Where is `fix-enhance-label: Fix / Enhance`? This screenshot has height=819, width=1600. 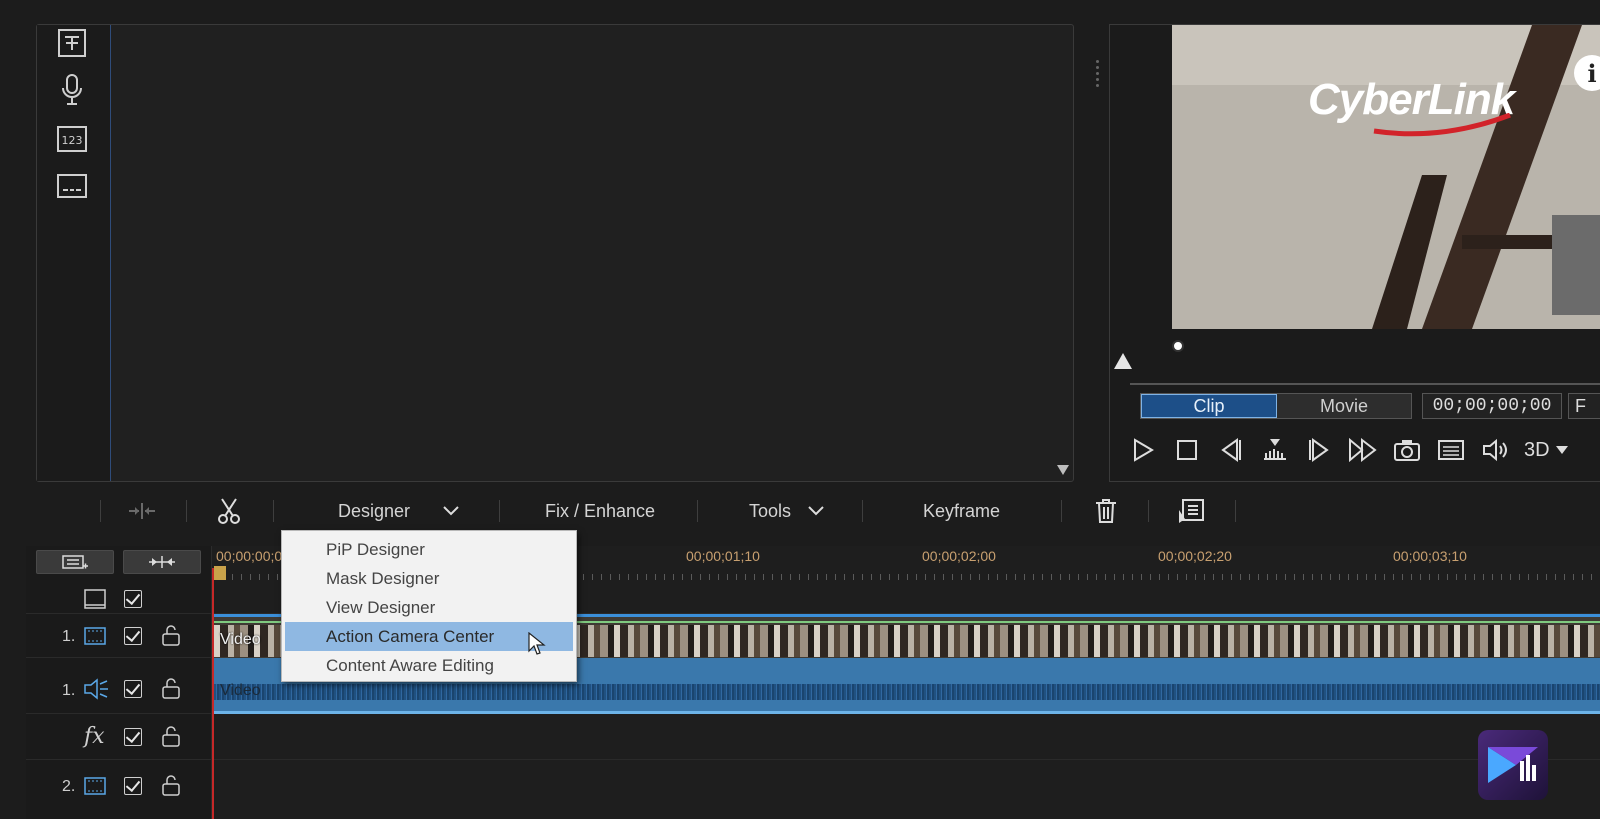
fix-enhance-label: Fix / Enhance is located at coordinates (600, 510).